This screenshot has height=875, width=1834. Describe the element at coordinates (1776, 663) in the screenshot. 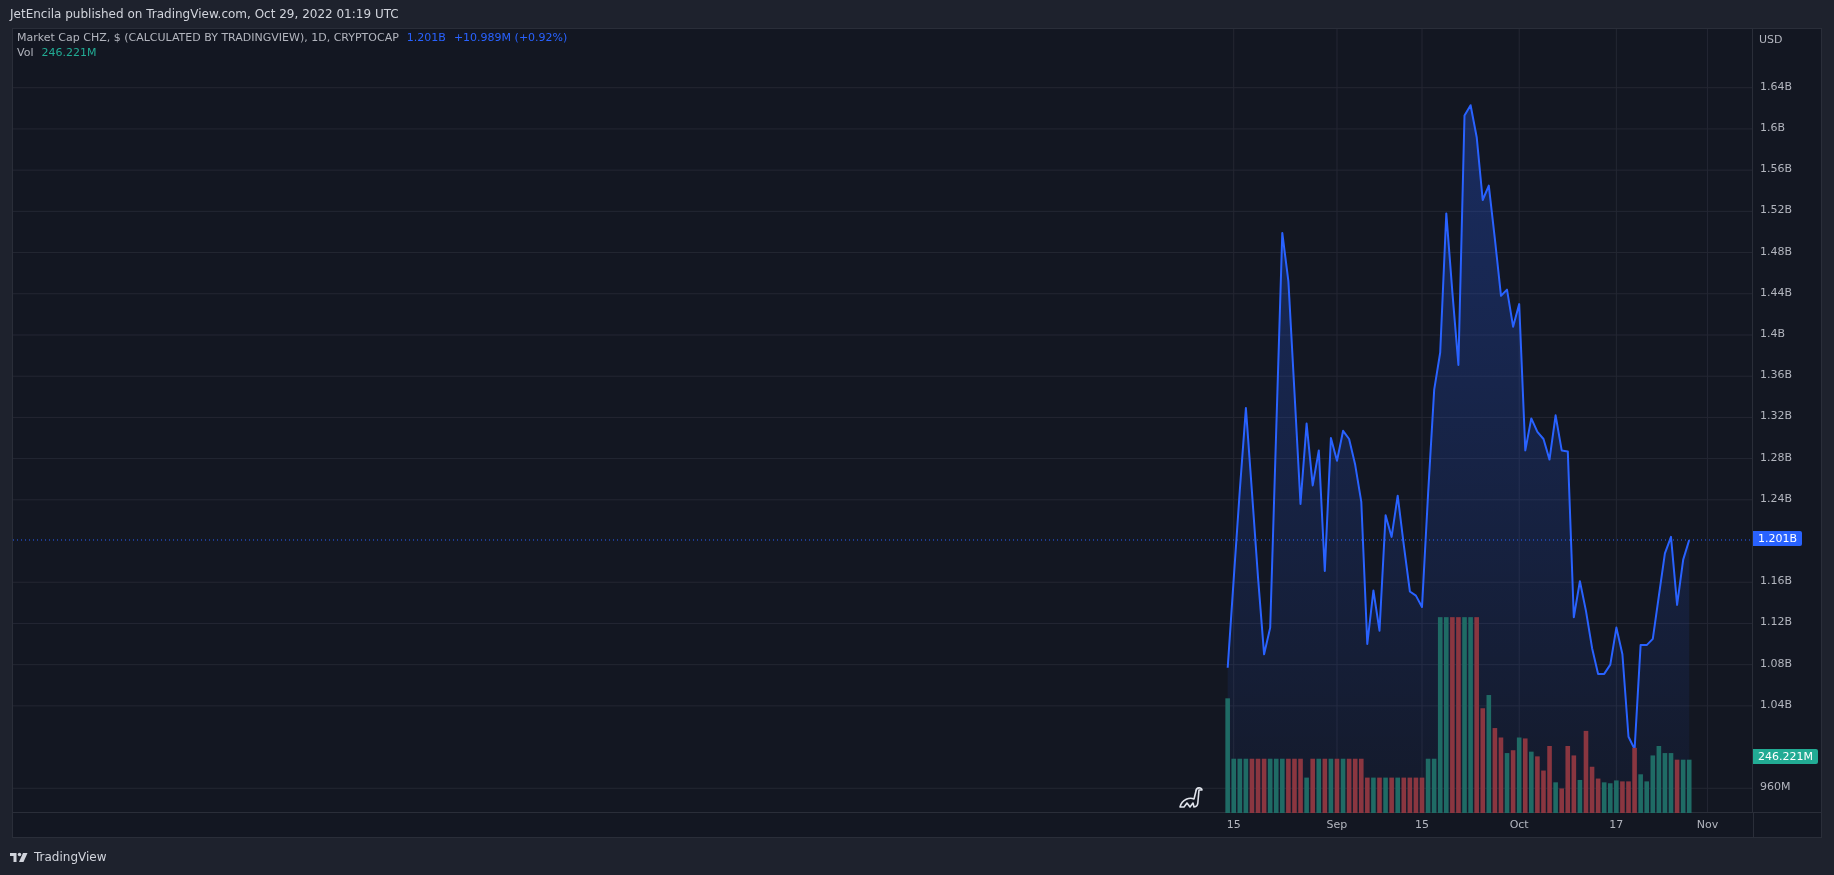

I see `price-tick-label: 1.08B` at that location.